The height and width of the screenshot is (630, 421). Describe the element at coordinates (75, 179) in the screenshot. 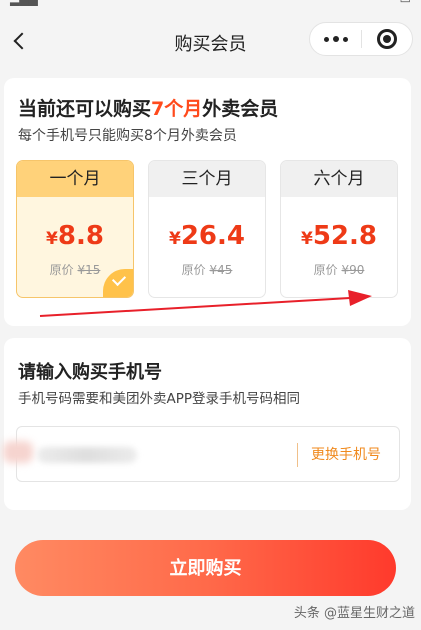

I see `plan-label: 一个月` at that location.